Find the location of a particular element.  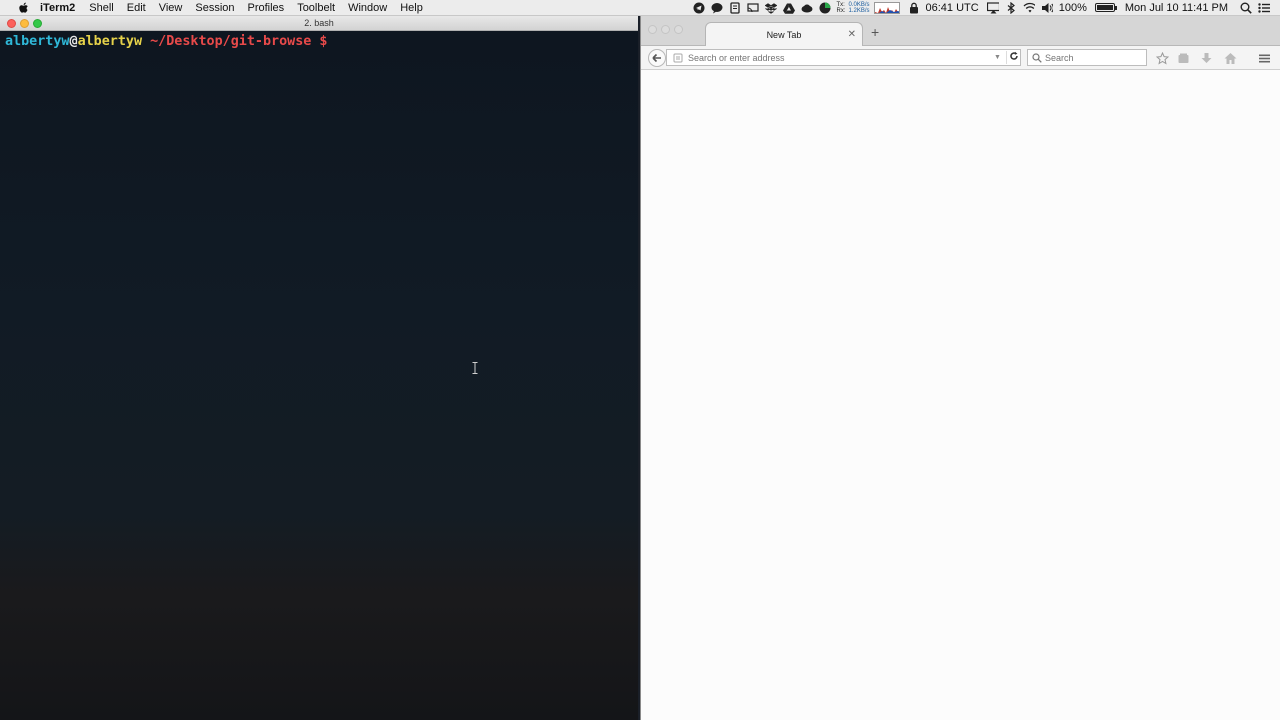

lock-icon is located at coordinates (914, 8).